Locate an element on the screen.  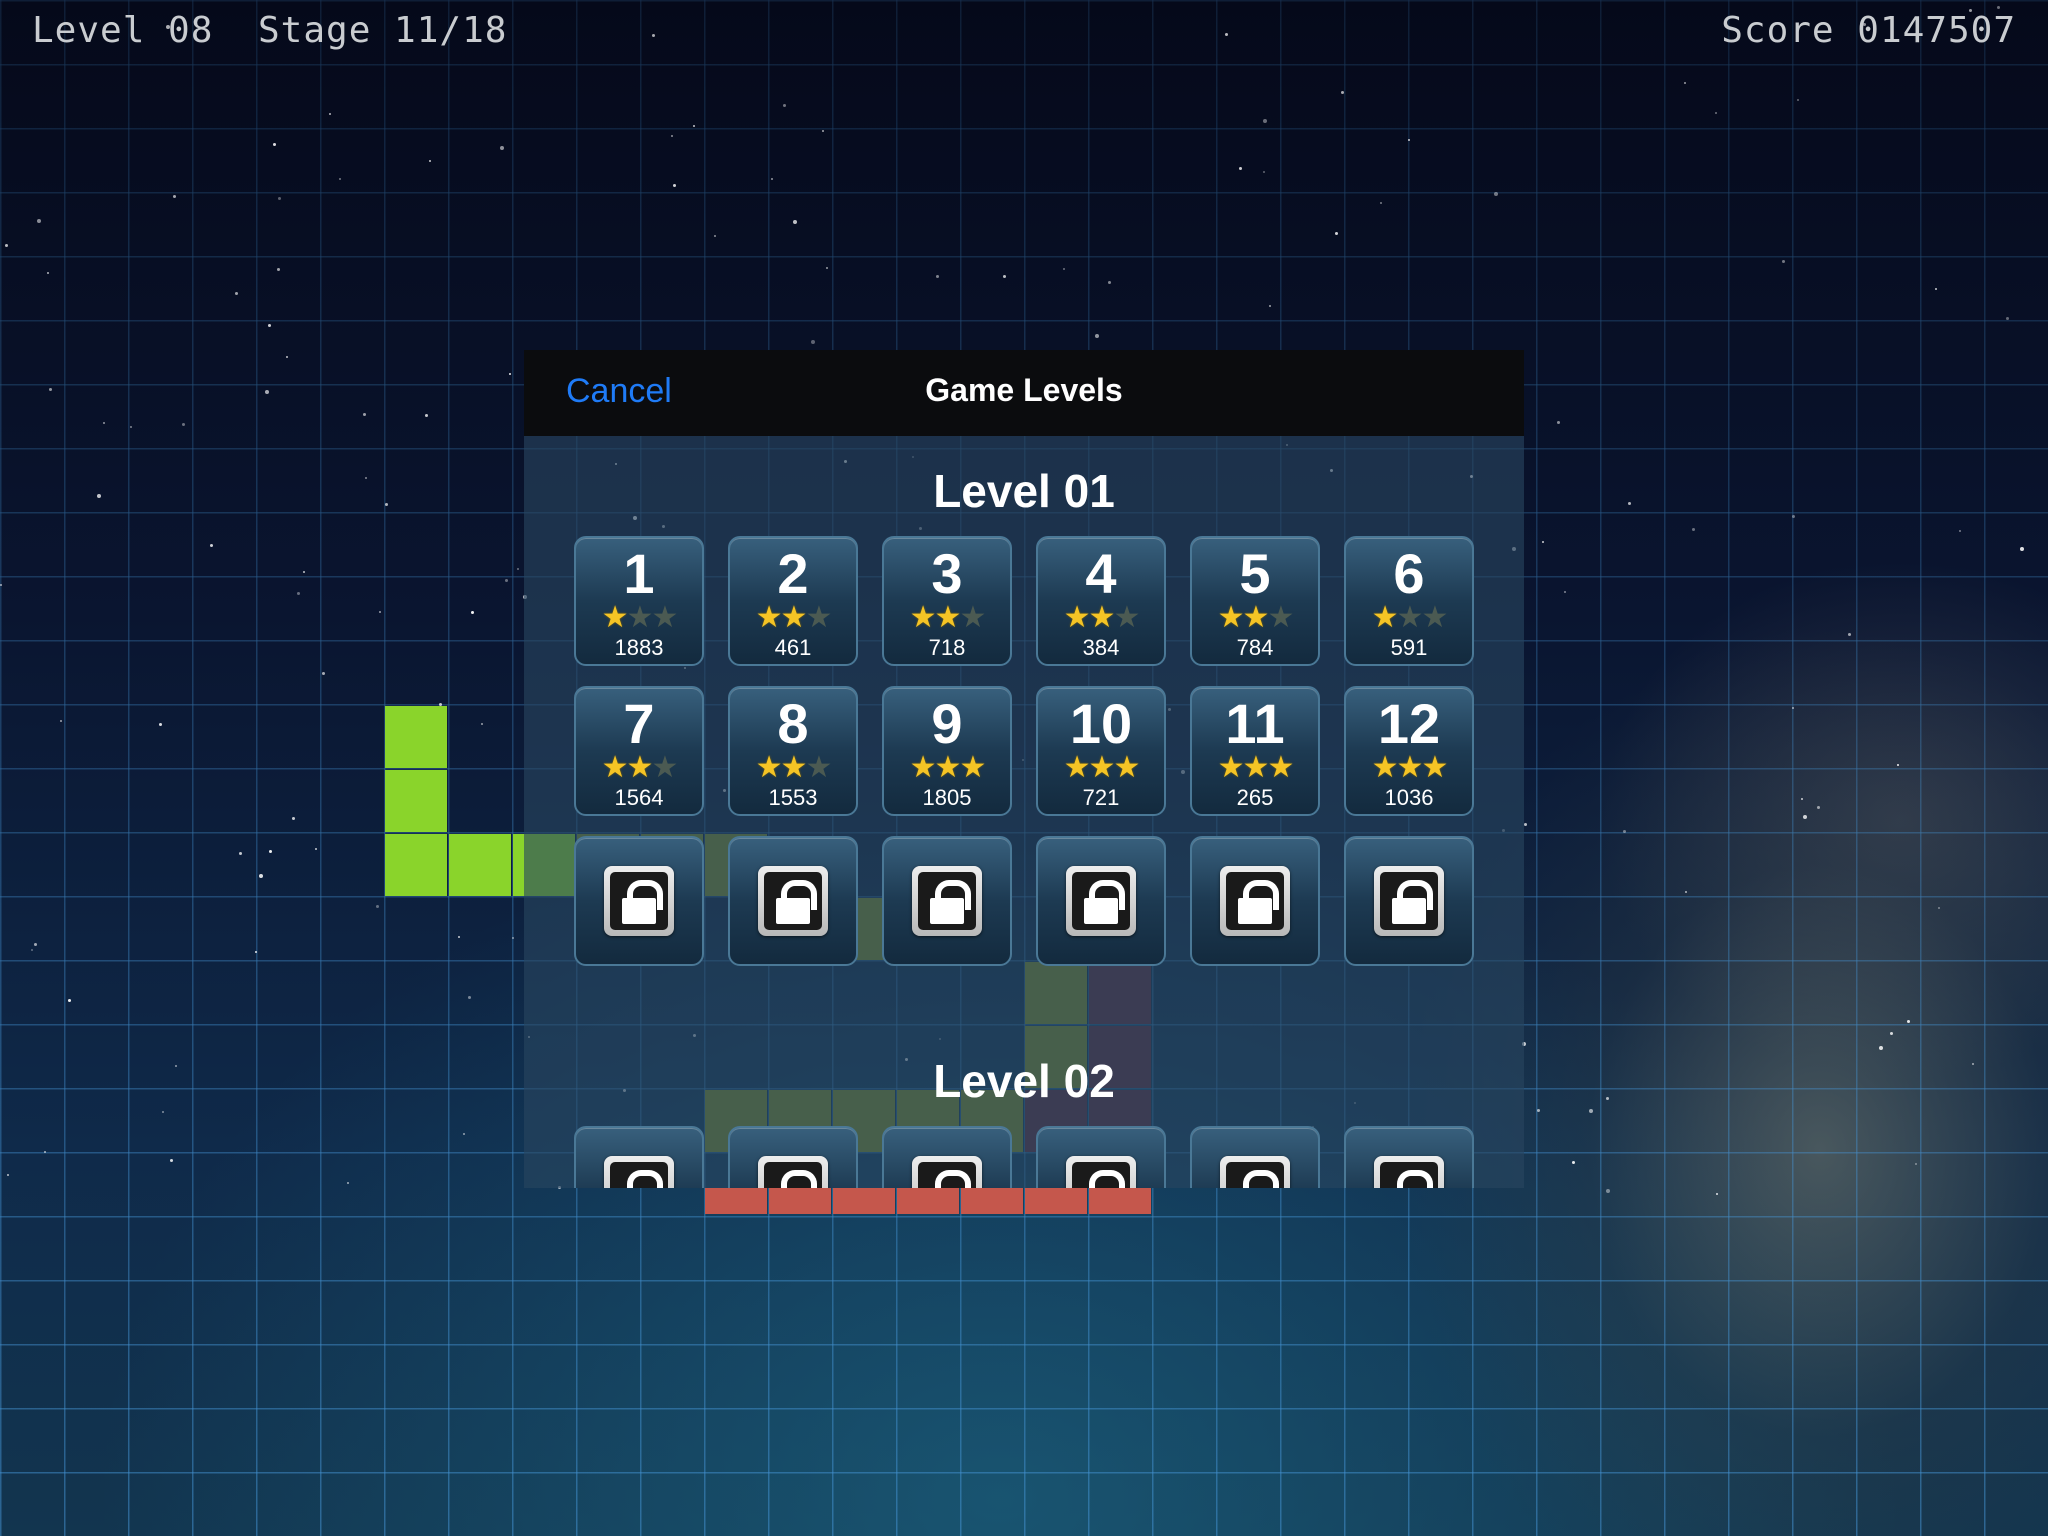
stage-button-3: 3 ★★★ 718 is located at coordinates (947, 601).